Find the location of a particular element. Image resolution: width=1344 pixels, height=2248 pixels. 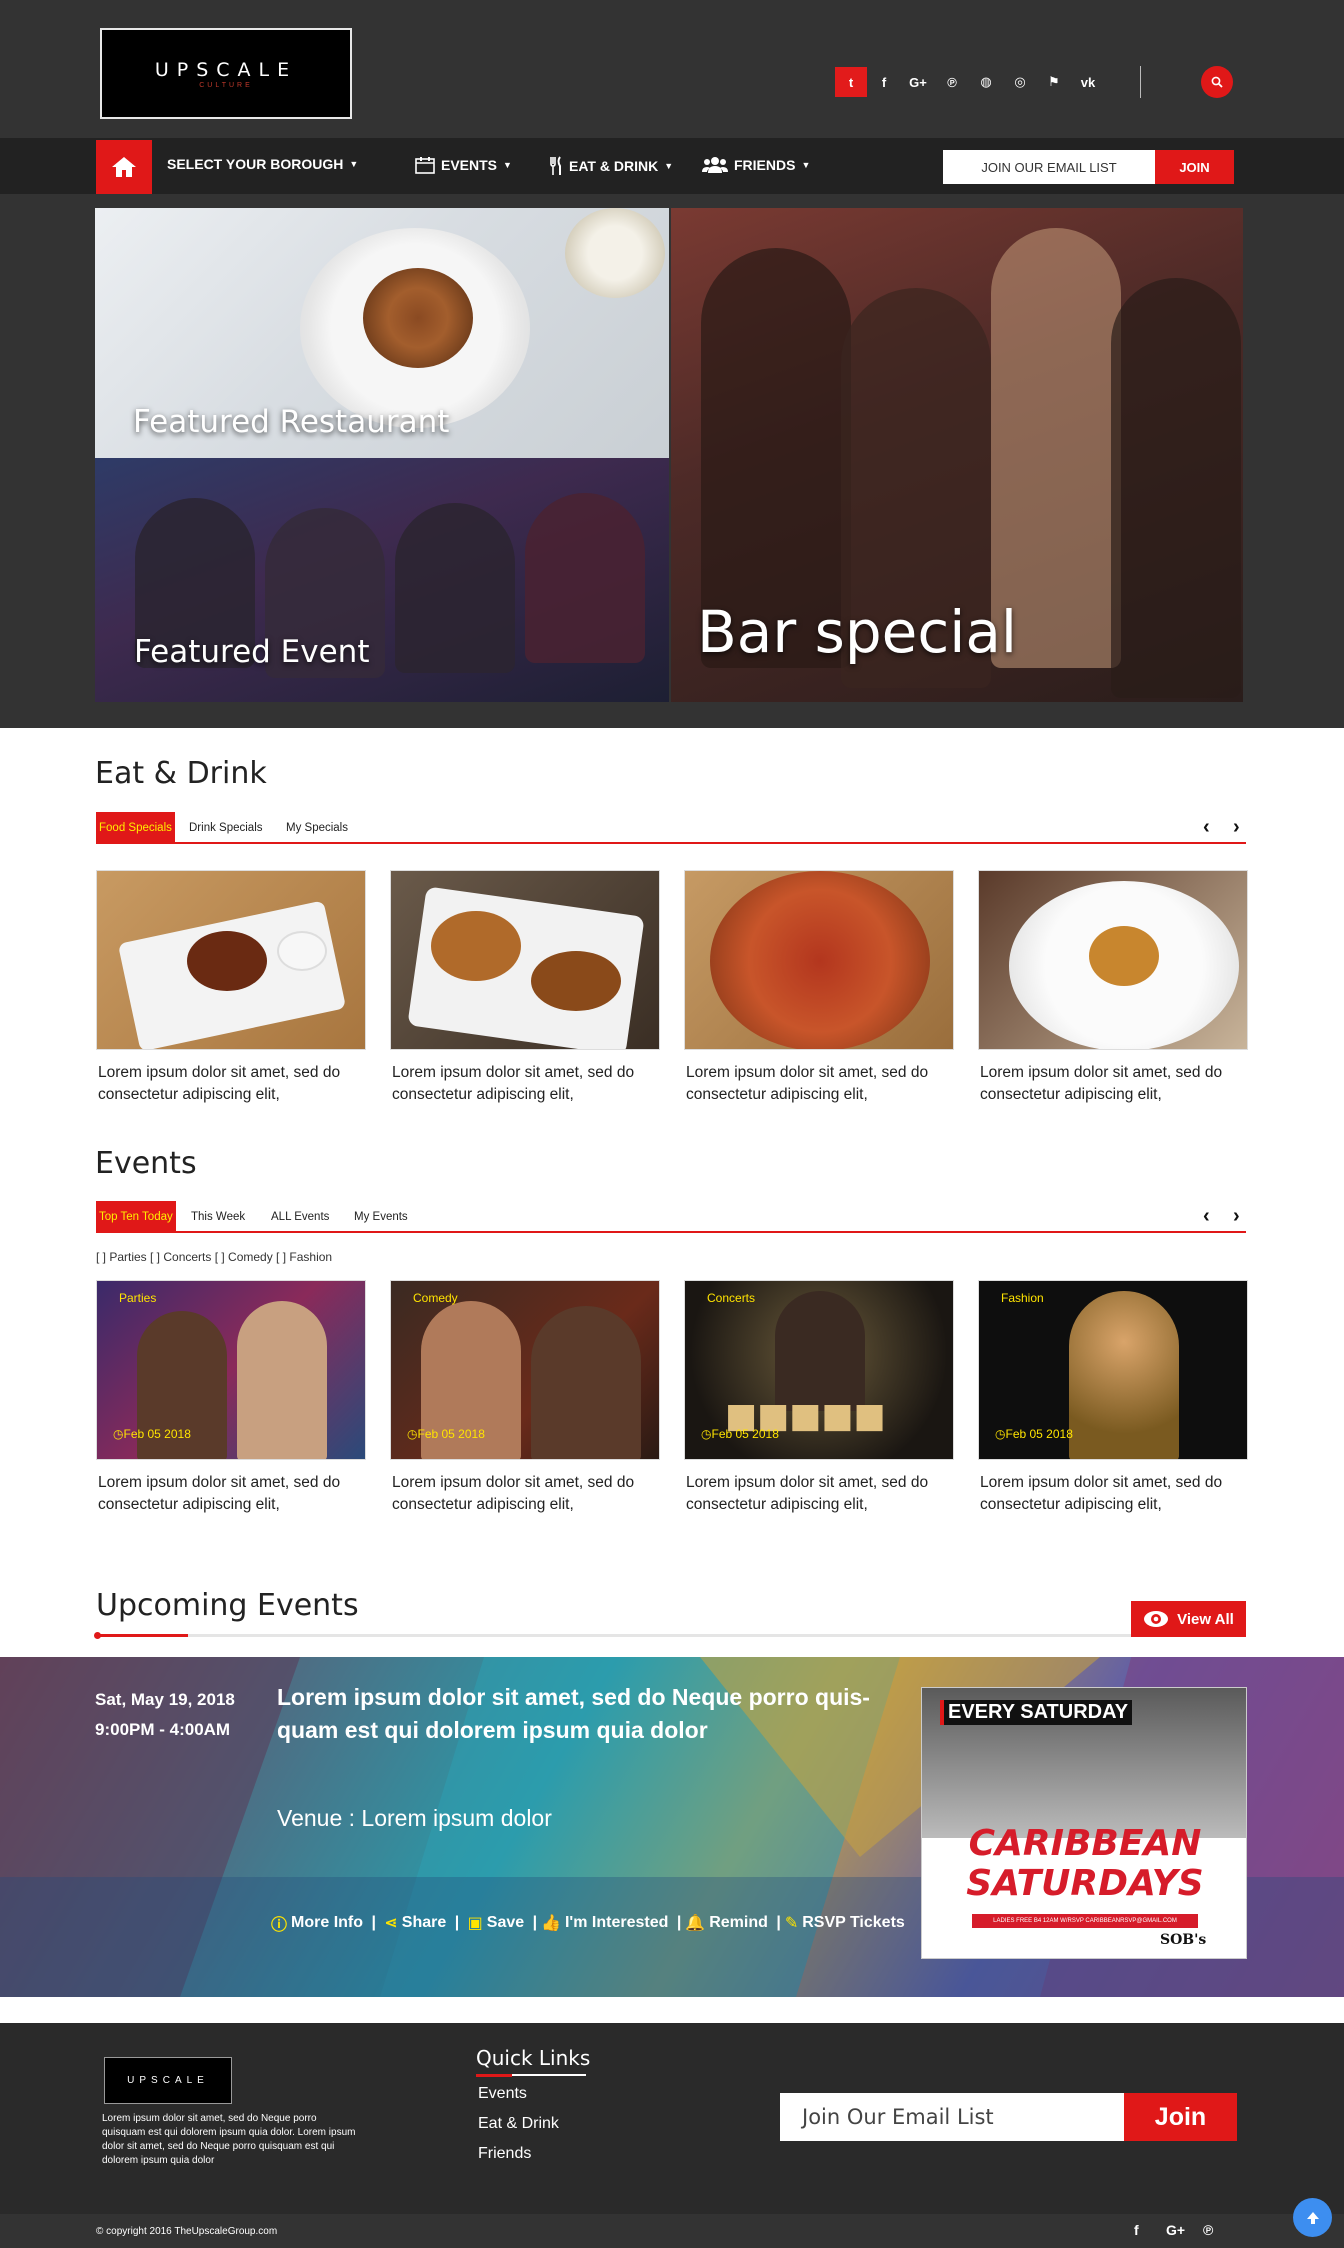

footer-join-button: Join is located at coordinates (1180, 2117).